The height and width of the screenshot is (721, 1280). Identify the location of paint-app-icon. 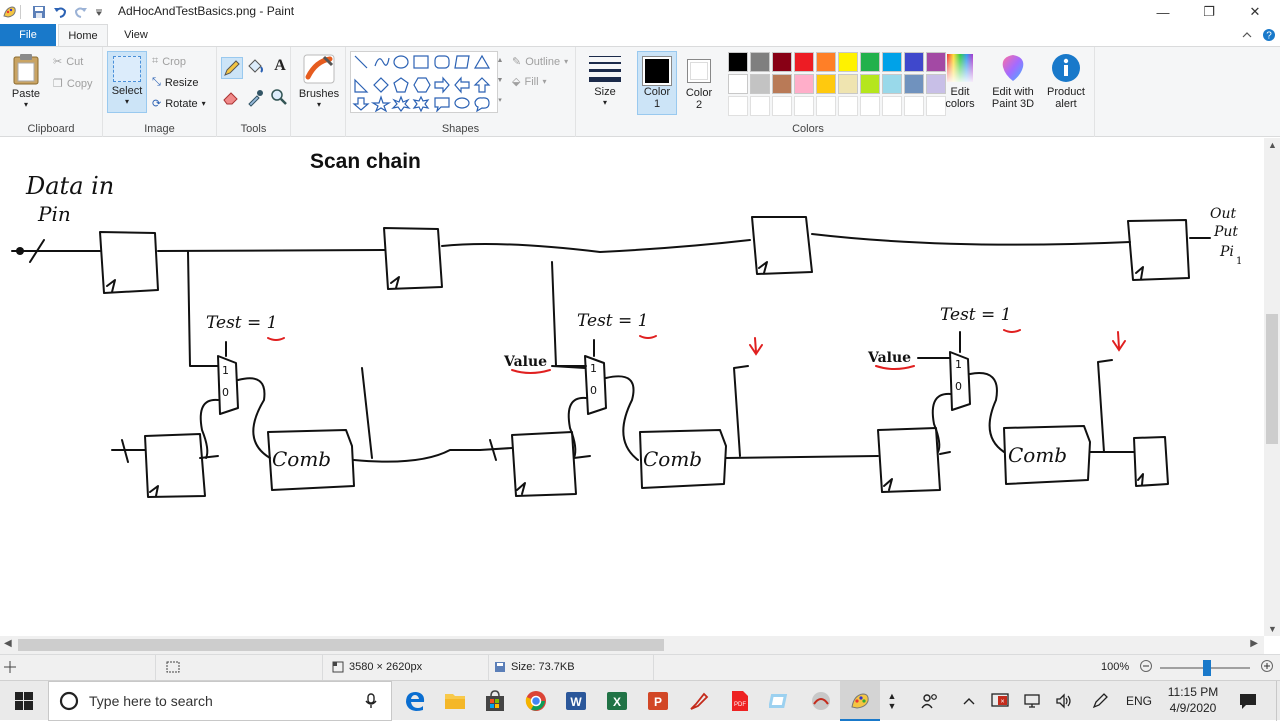
(10, 12).